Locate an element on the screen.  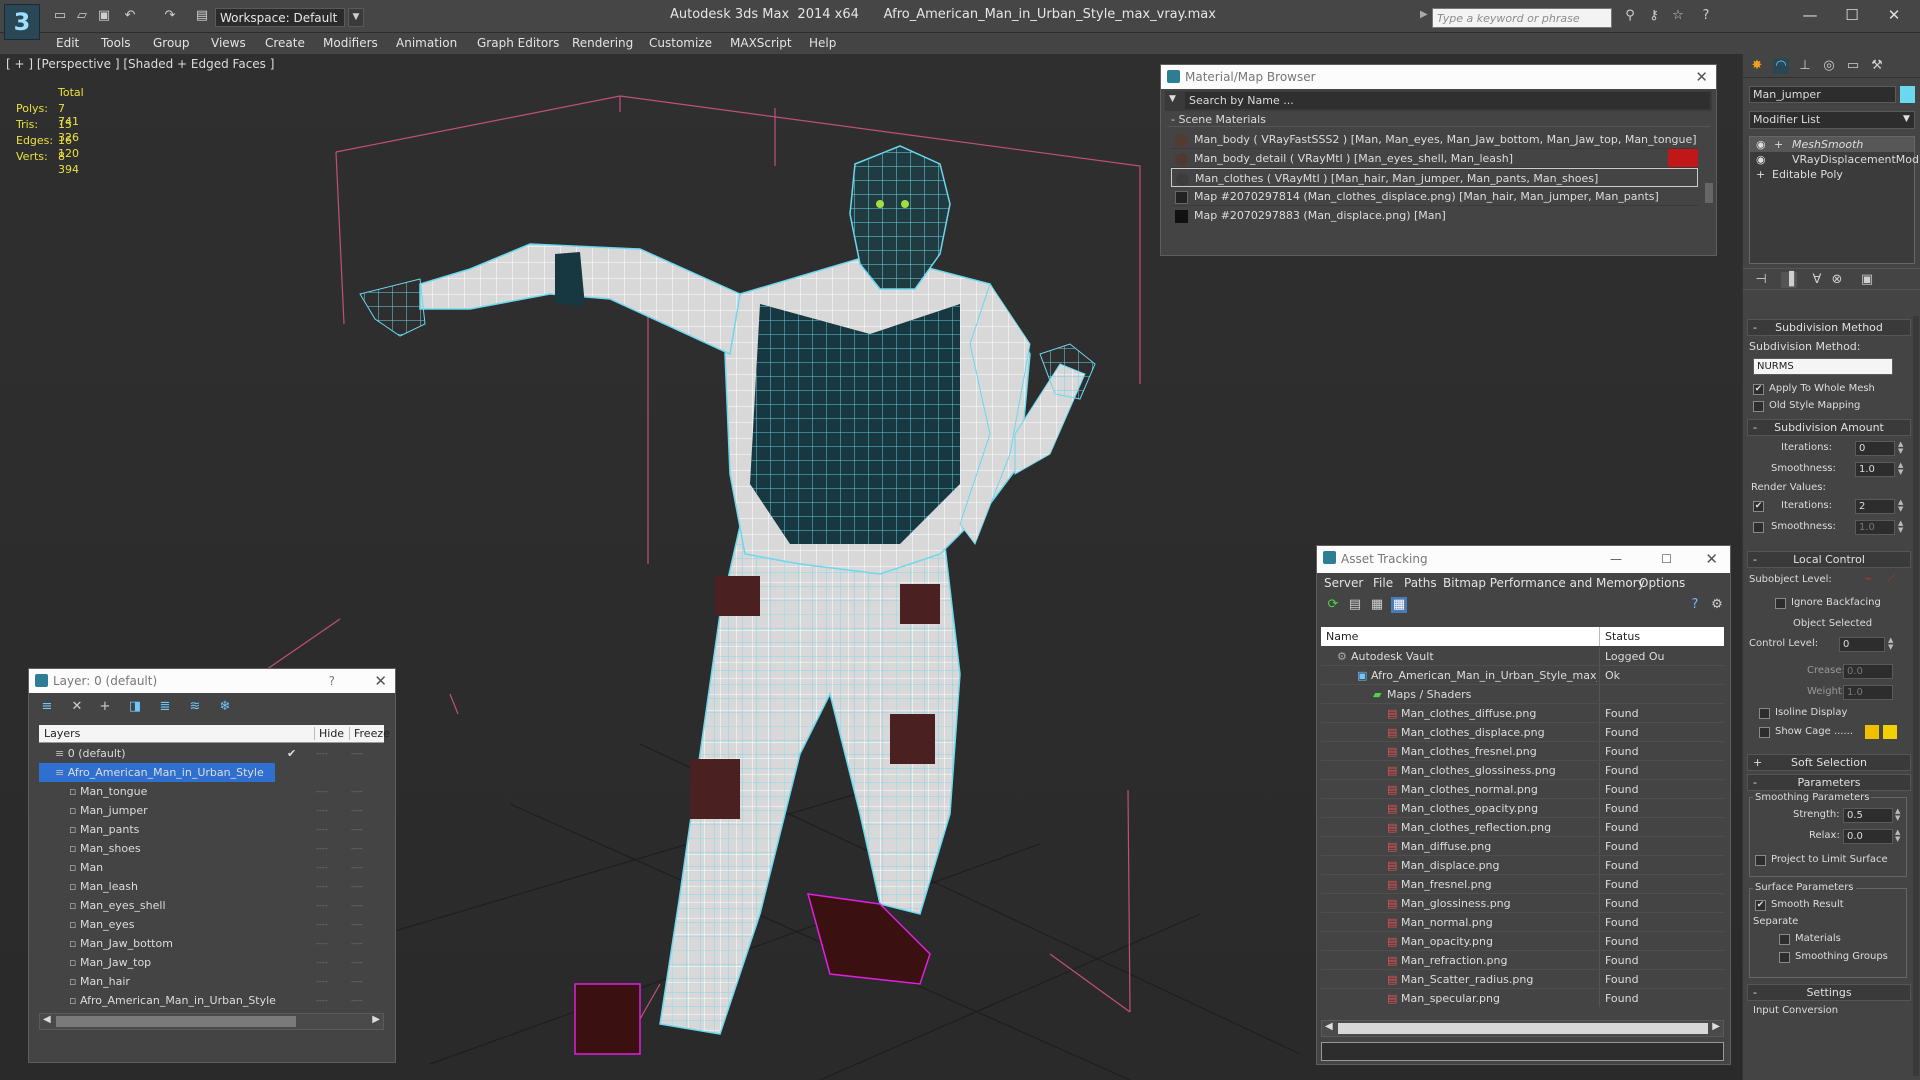
asset-row: ▤ Man_fresnel.png Found is located at coordinates (1522, 884).